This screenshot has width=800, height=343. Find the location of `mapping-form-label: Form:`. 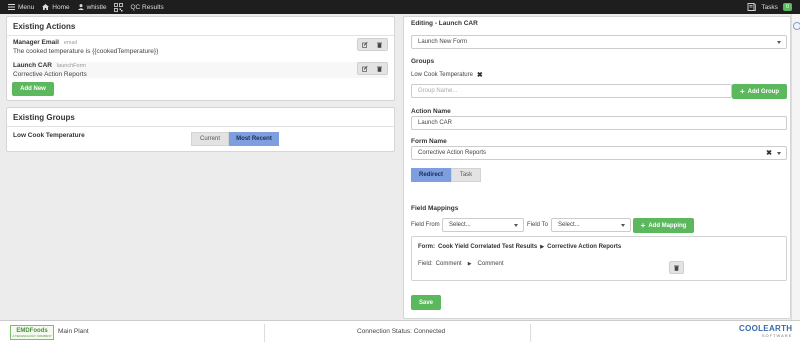

mapping-form-label: Form: is located at coordinates (426, 247).